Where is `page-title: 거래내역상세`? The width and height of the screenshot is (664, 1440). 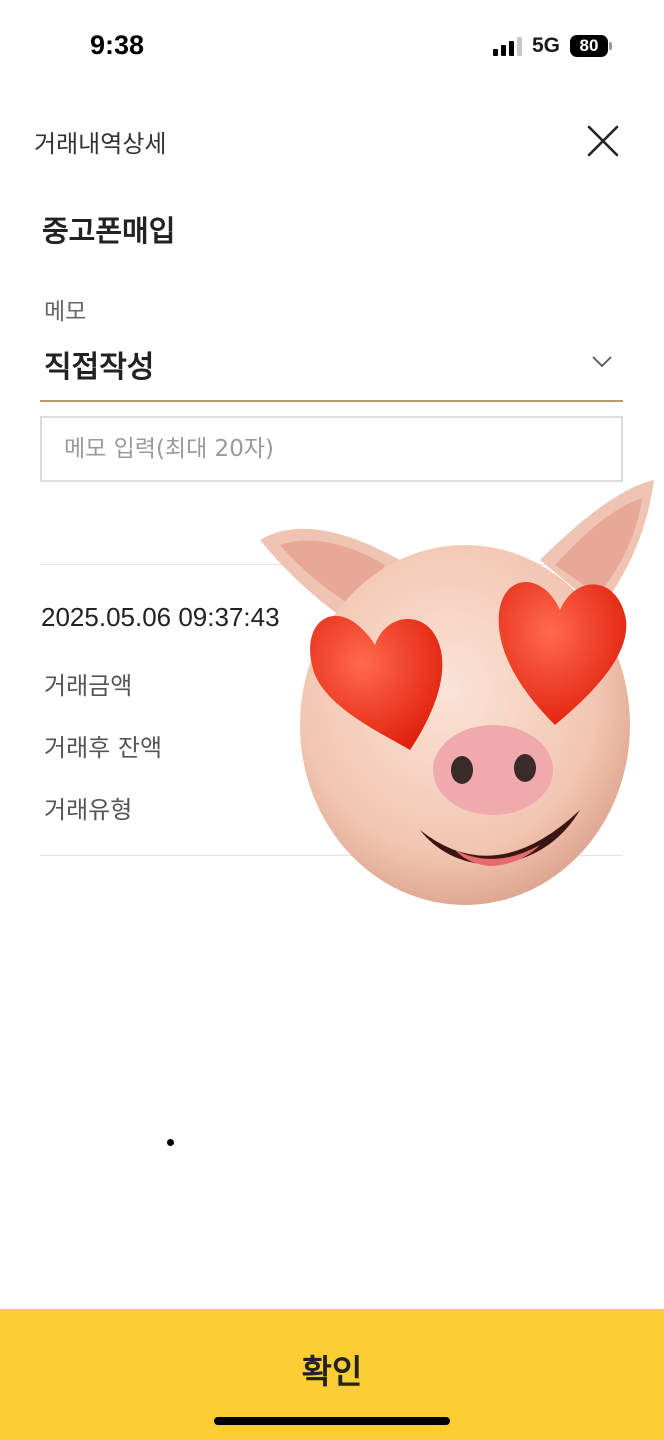
page-title: 거래내역상세 is located at coordinates (100, 144).